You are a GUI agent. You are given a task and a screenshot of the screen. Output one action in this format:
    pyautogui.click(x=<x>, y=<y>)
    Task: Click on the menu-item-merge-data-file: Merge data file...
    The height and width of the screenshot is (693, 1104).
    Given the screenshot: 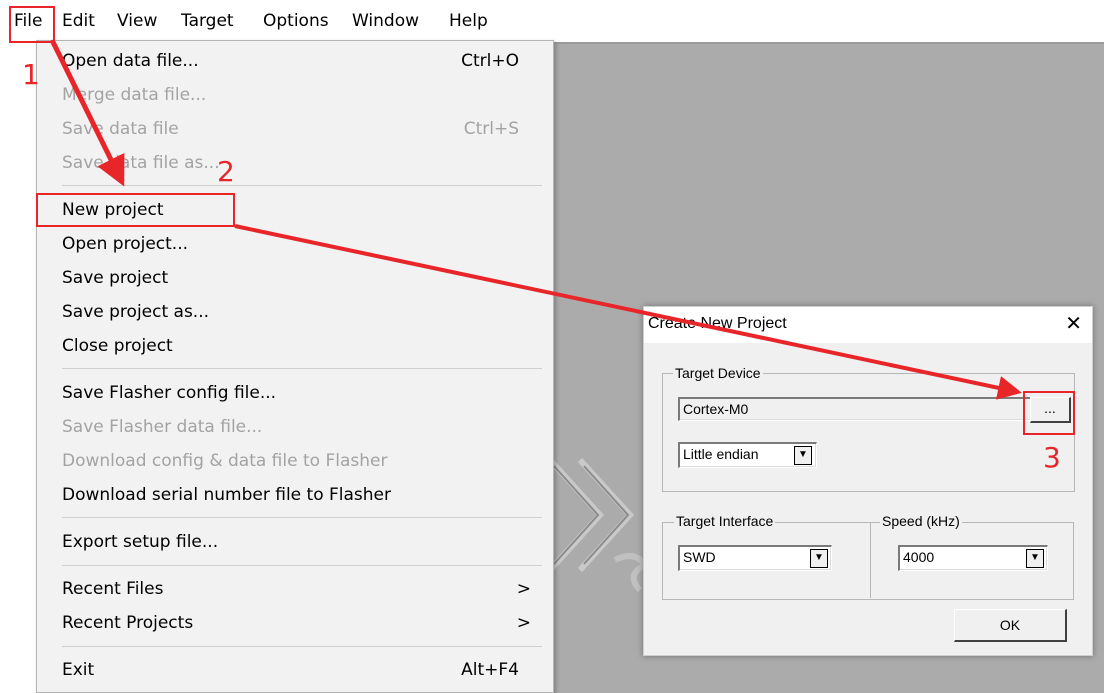 What is the action you would take?
    pyautogui.click(x=307, y=95)
    